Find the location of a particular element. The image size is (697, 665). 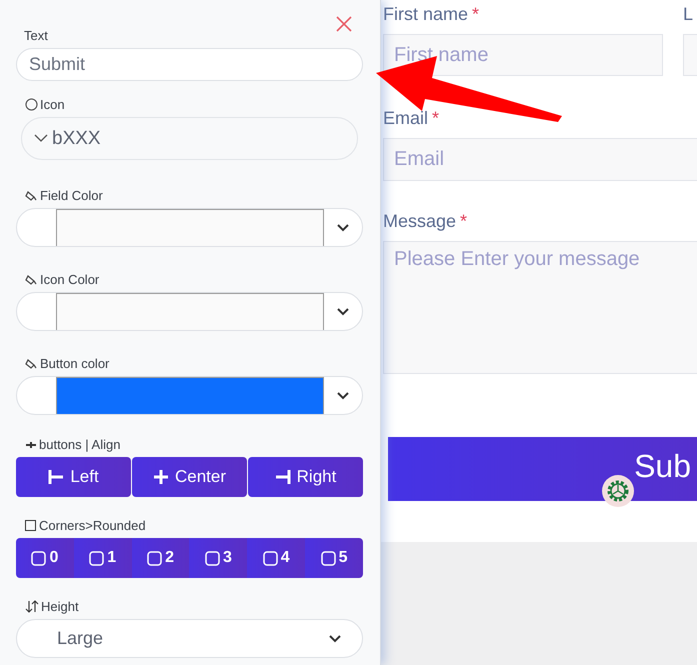

corner-button: 4 is located at coordinates (276, 558).